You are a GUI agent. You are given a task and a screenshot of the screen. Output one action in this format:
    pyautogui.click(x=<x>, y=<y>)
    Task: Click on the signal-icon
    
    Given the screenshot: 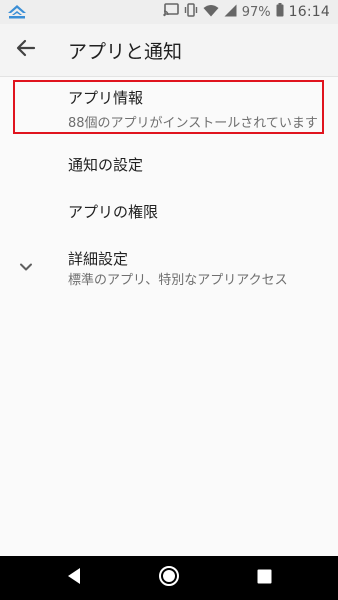 What is the action you would take?
    pyautogui.click(x=230, y=12)
    